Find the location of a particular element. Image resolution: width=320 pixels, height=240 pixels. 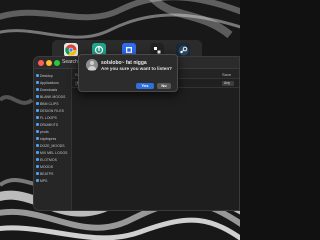

sidebar-item-label: BLANK MOODS is located at coordinates (53, 96).